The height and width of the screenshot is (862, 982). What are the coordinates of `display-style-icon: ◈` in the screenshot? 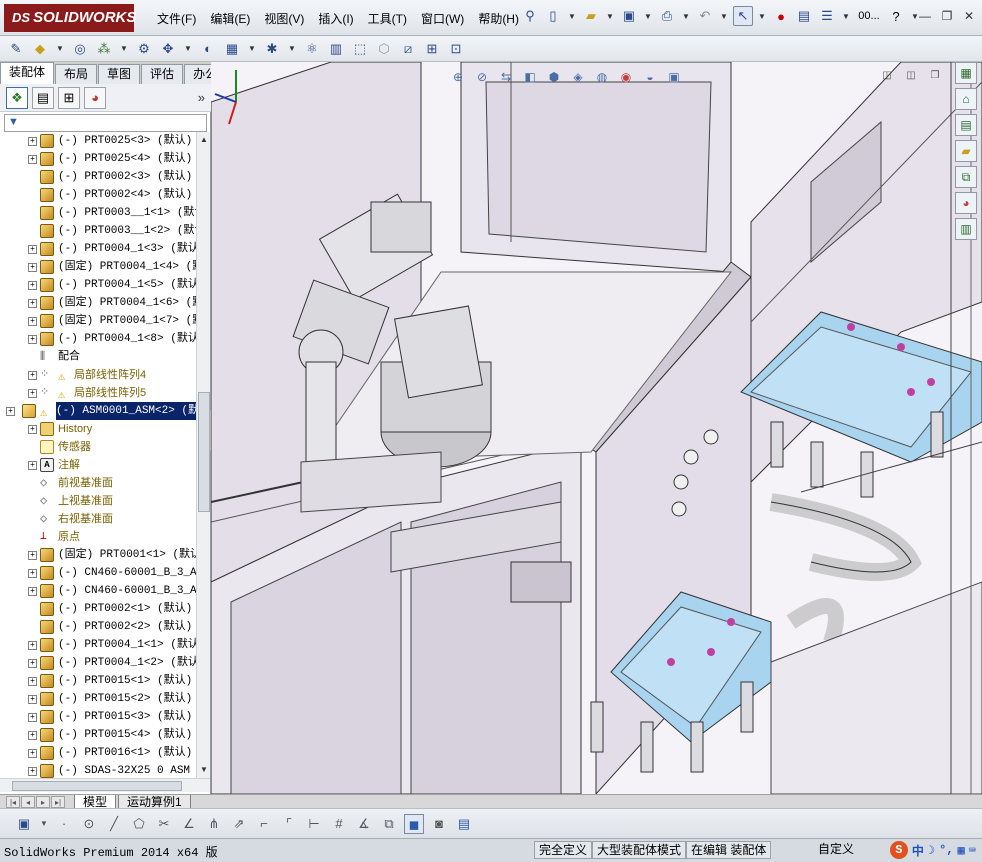 It's located at (578, 77).